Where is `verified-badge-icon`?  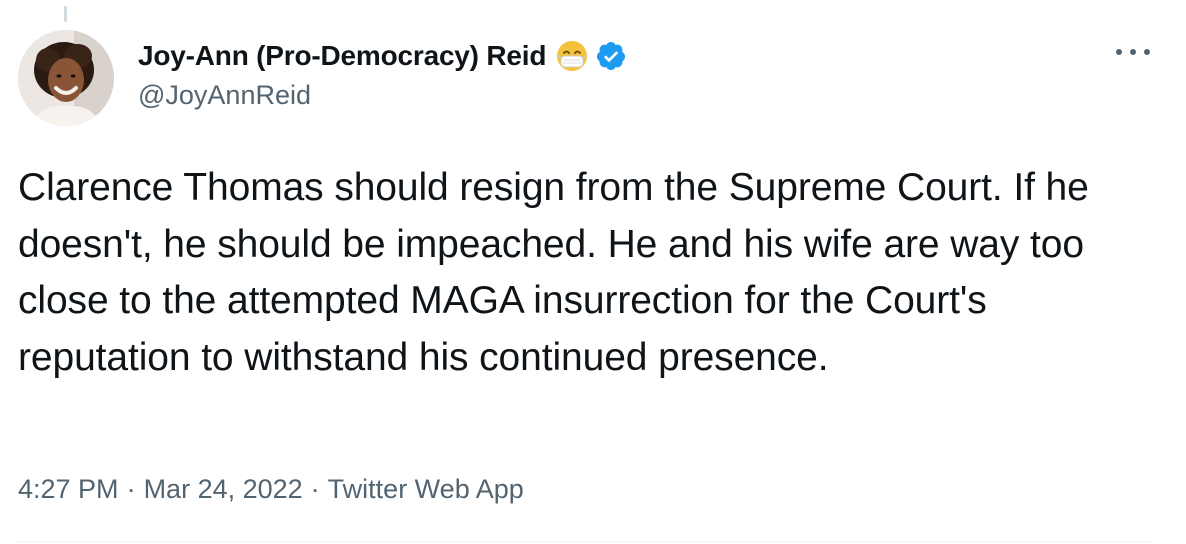 verified-badge-icon is located at coordinates (611, 56).